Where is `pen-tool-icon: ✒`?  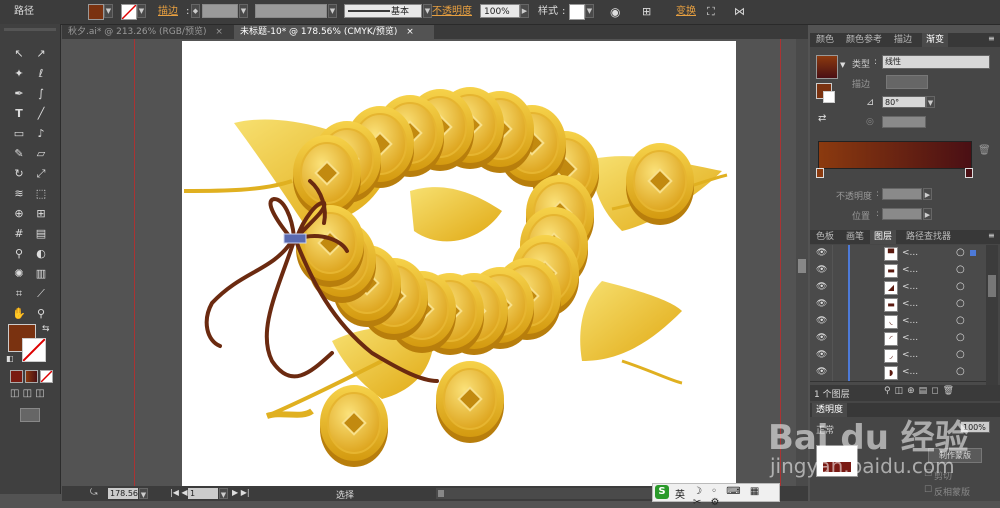
pen-tool-icon: ✒ is located at coordinates (19, 94).